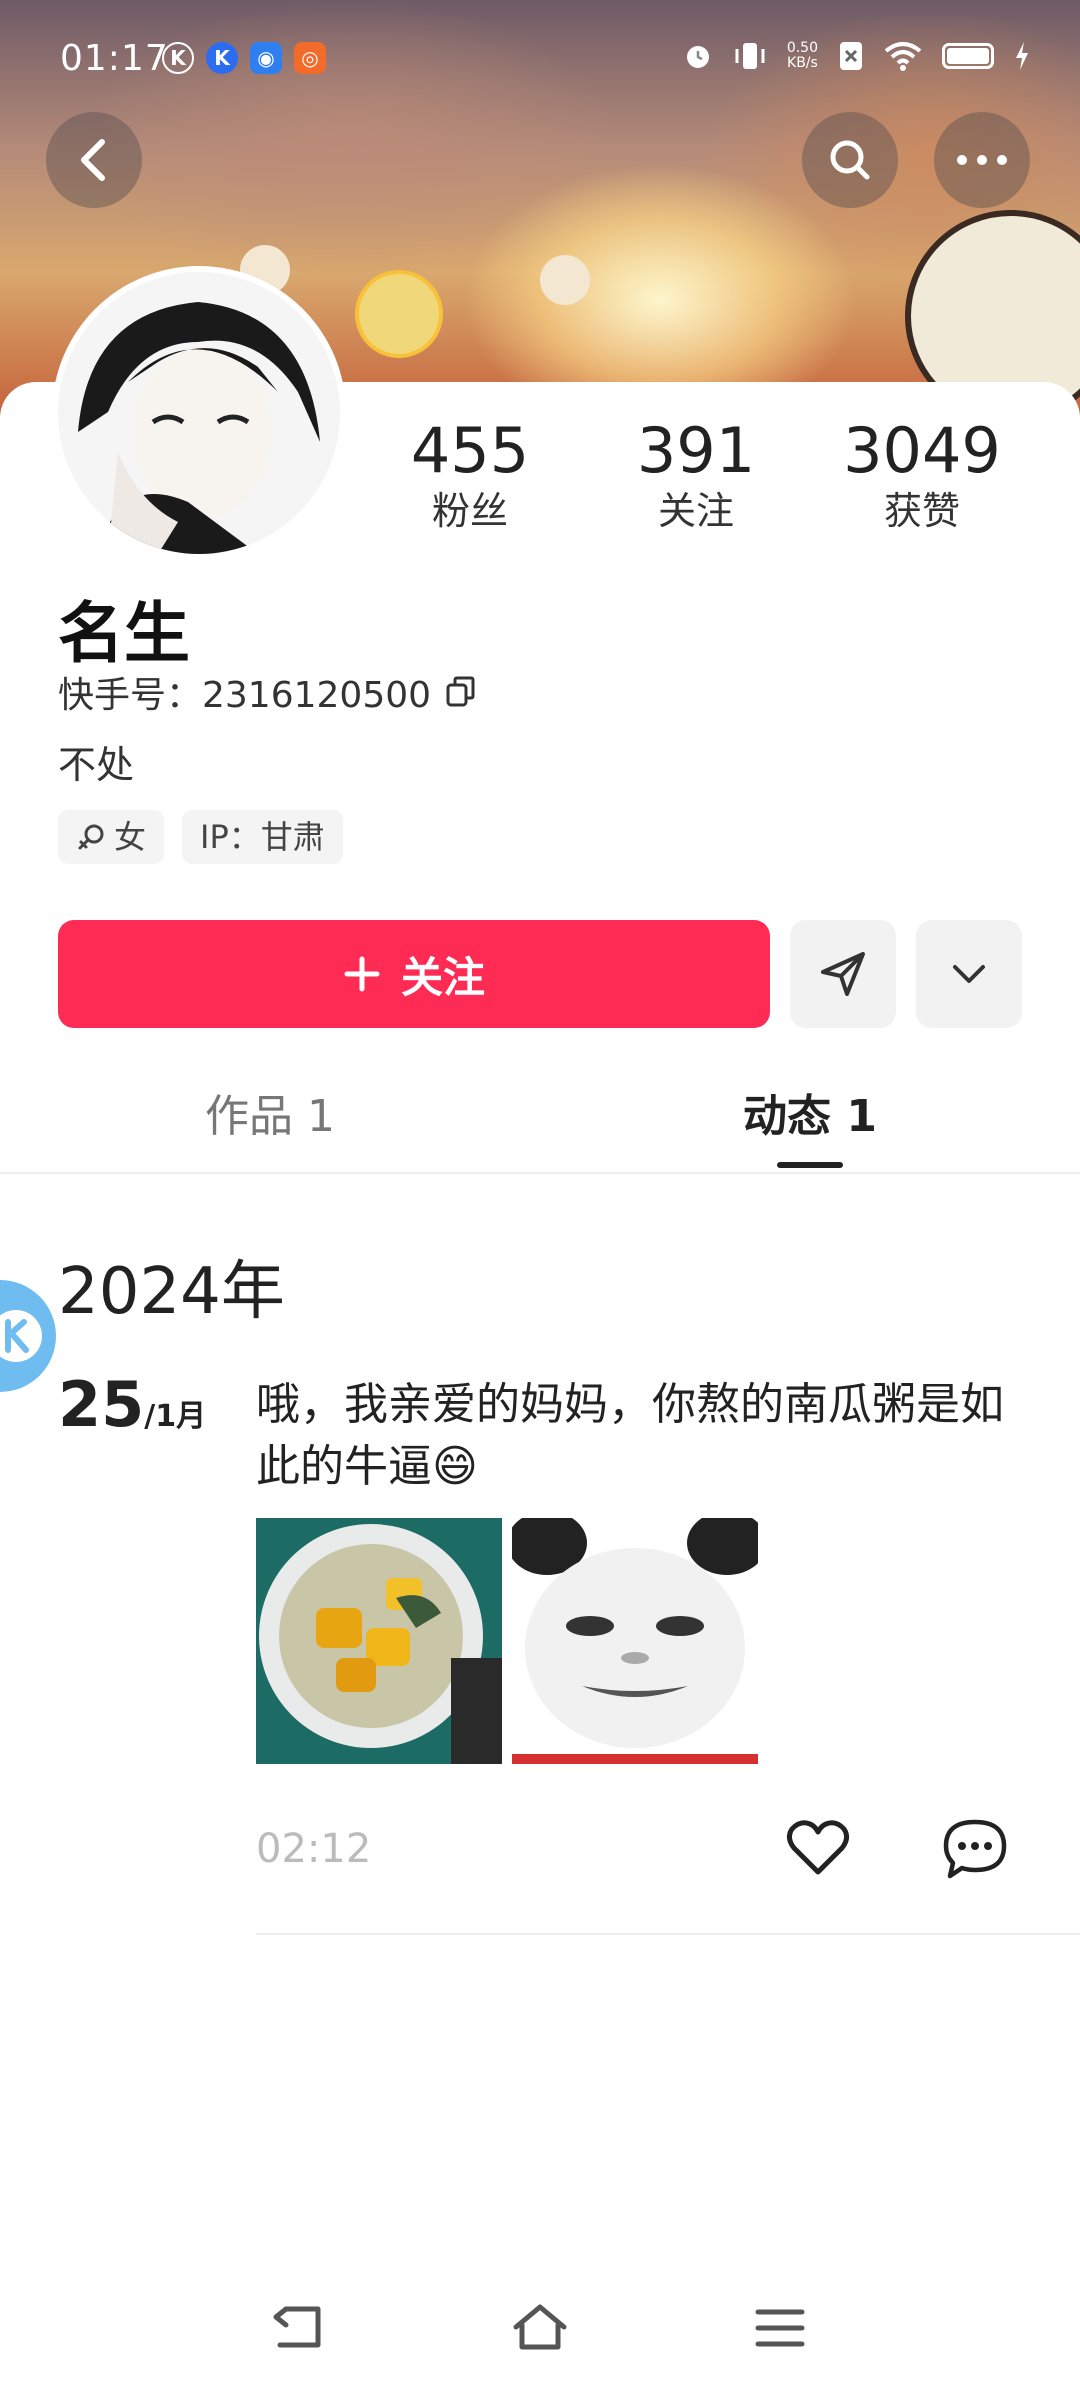  I want to click on nav-back-button, so click(300, 2328).